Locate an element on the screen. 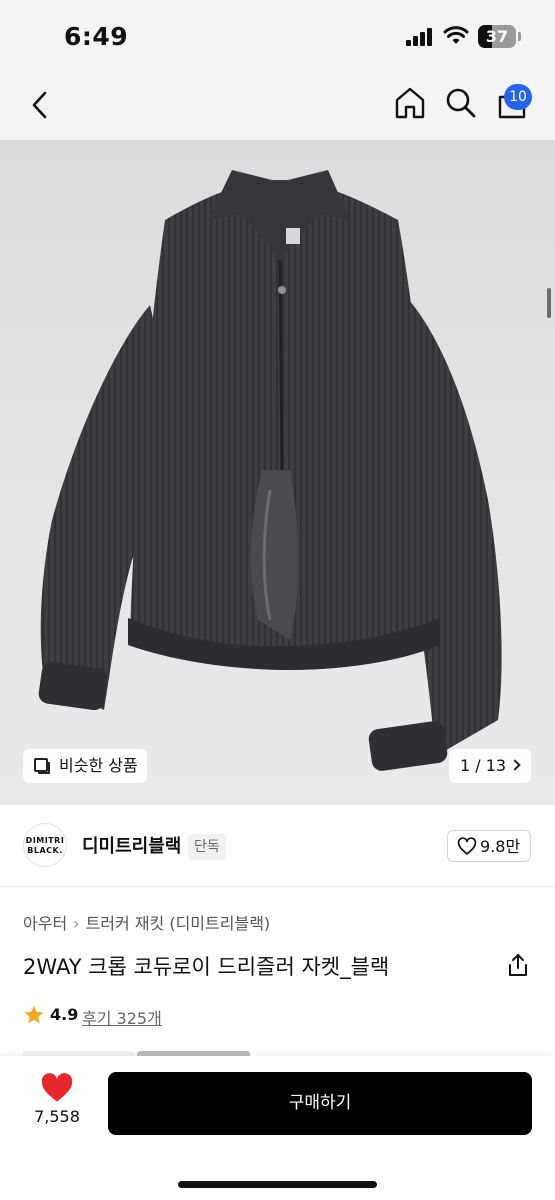 The image size is (555, 1200). image-counter-button: 1 / 13 is located at coordinates (490, 766).